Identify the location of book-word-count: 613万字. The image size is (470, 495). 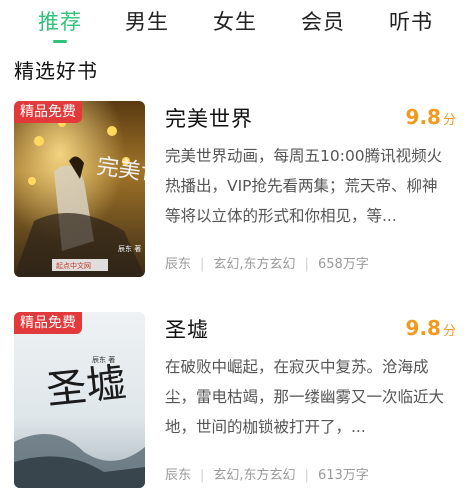
(343, 475).